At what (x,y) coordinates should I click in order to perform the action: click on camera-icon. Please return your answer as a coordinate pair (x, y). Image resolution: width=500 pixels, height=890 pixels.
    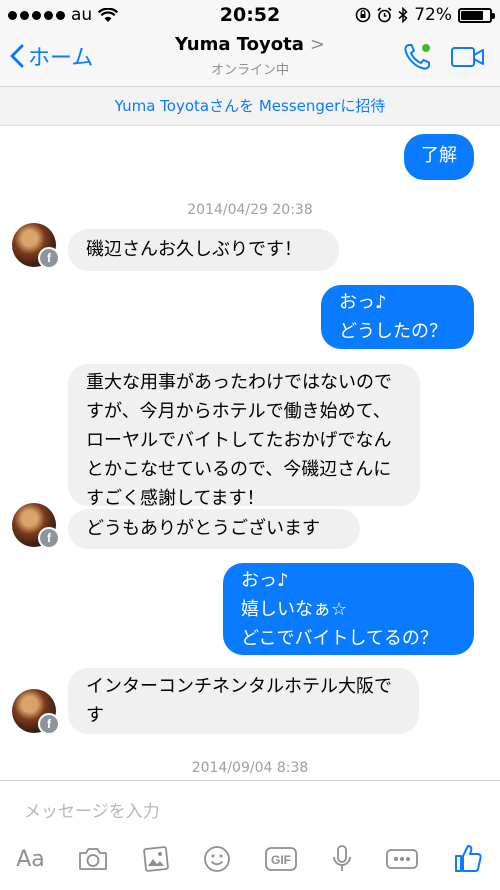
    Looking at the image, I should click on (93, 859).